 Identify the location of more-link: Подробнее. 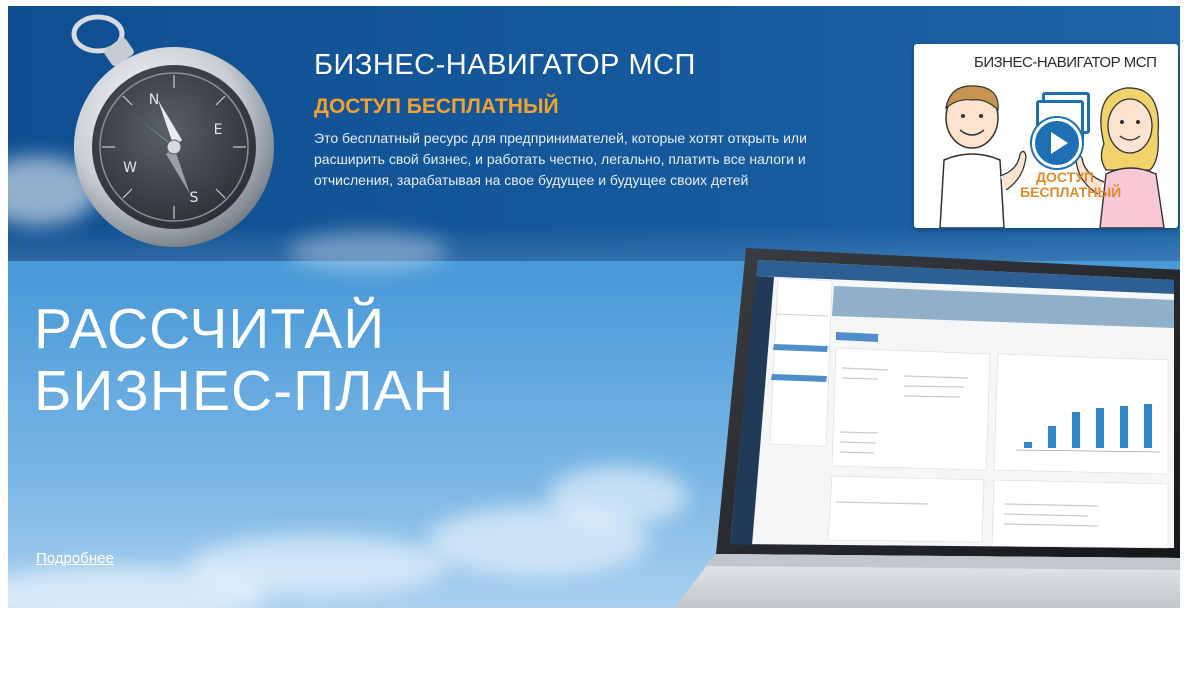
(75, 558).